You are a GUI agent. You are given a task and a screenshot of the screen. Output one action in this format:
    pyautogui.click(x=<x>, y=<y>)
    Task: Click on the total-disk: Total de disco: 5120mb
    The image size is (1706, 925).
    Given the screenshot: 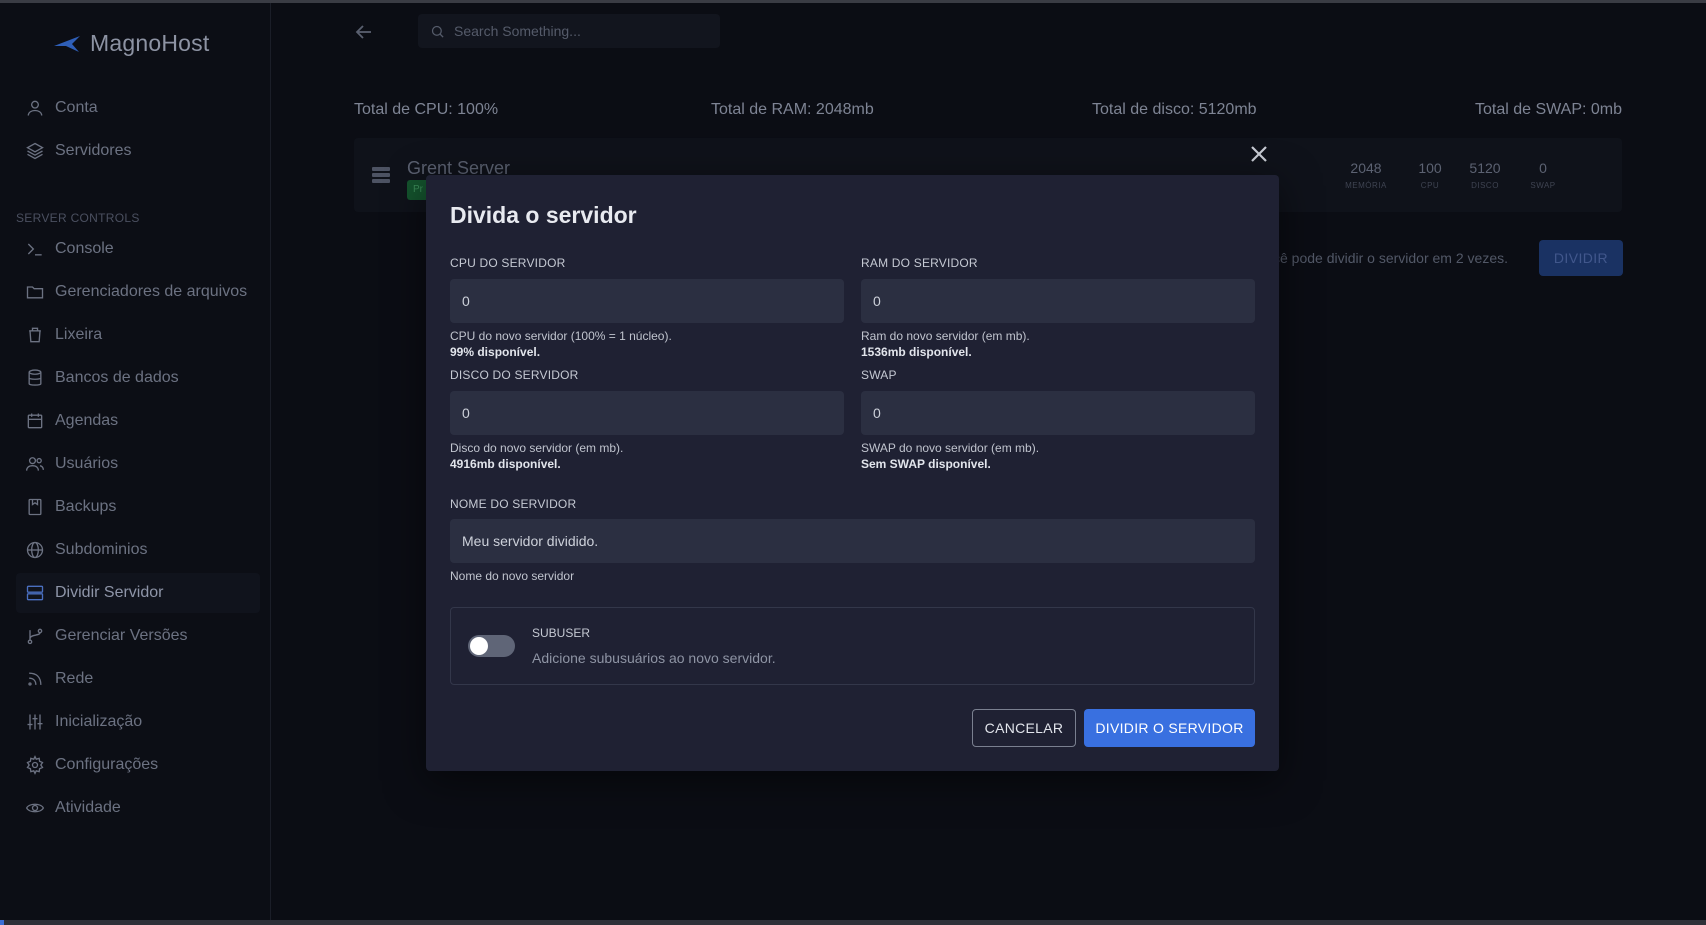 What is the action you would take?
    pyautogui.click(x=1174, y=109)
    